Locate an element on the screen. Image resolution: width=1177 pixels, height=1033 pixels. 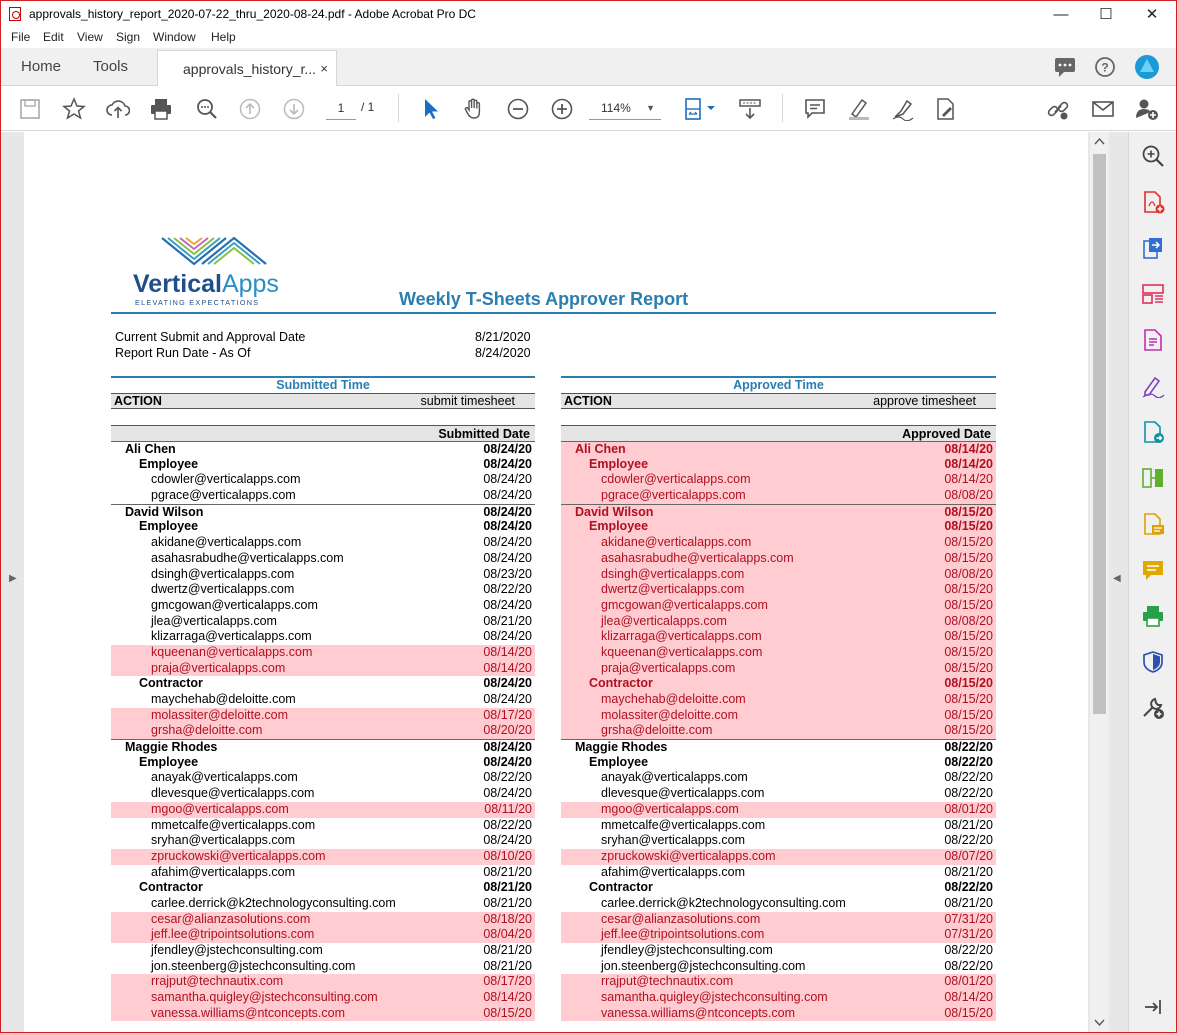
scroll-up-icon is located at coordinates (1099, 141).